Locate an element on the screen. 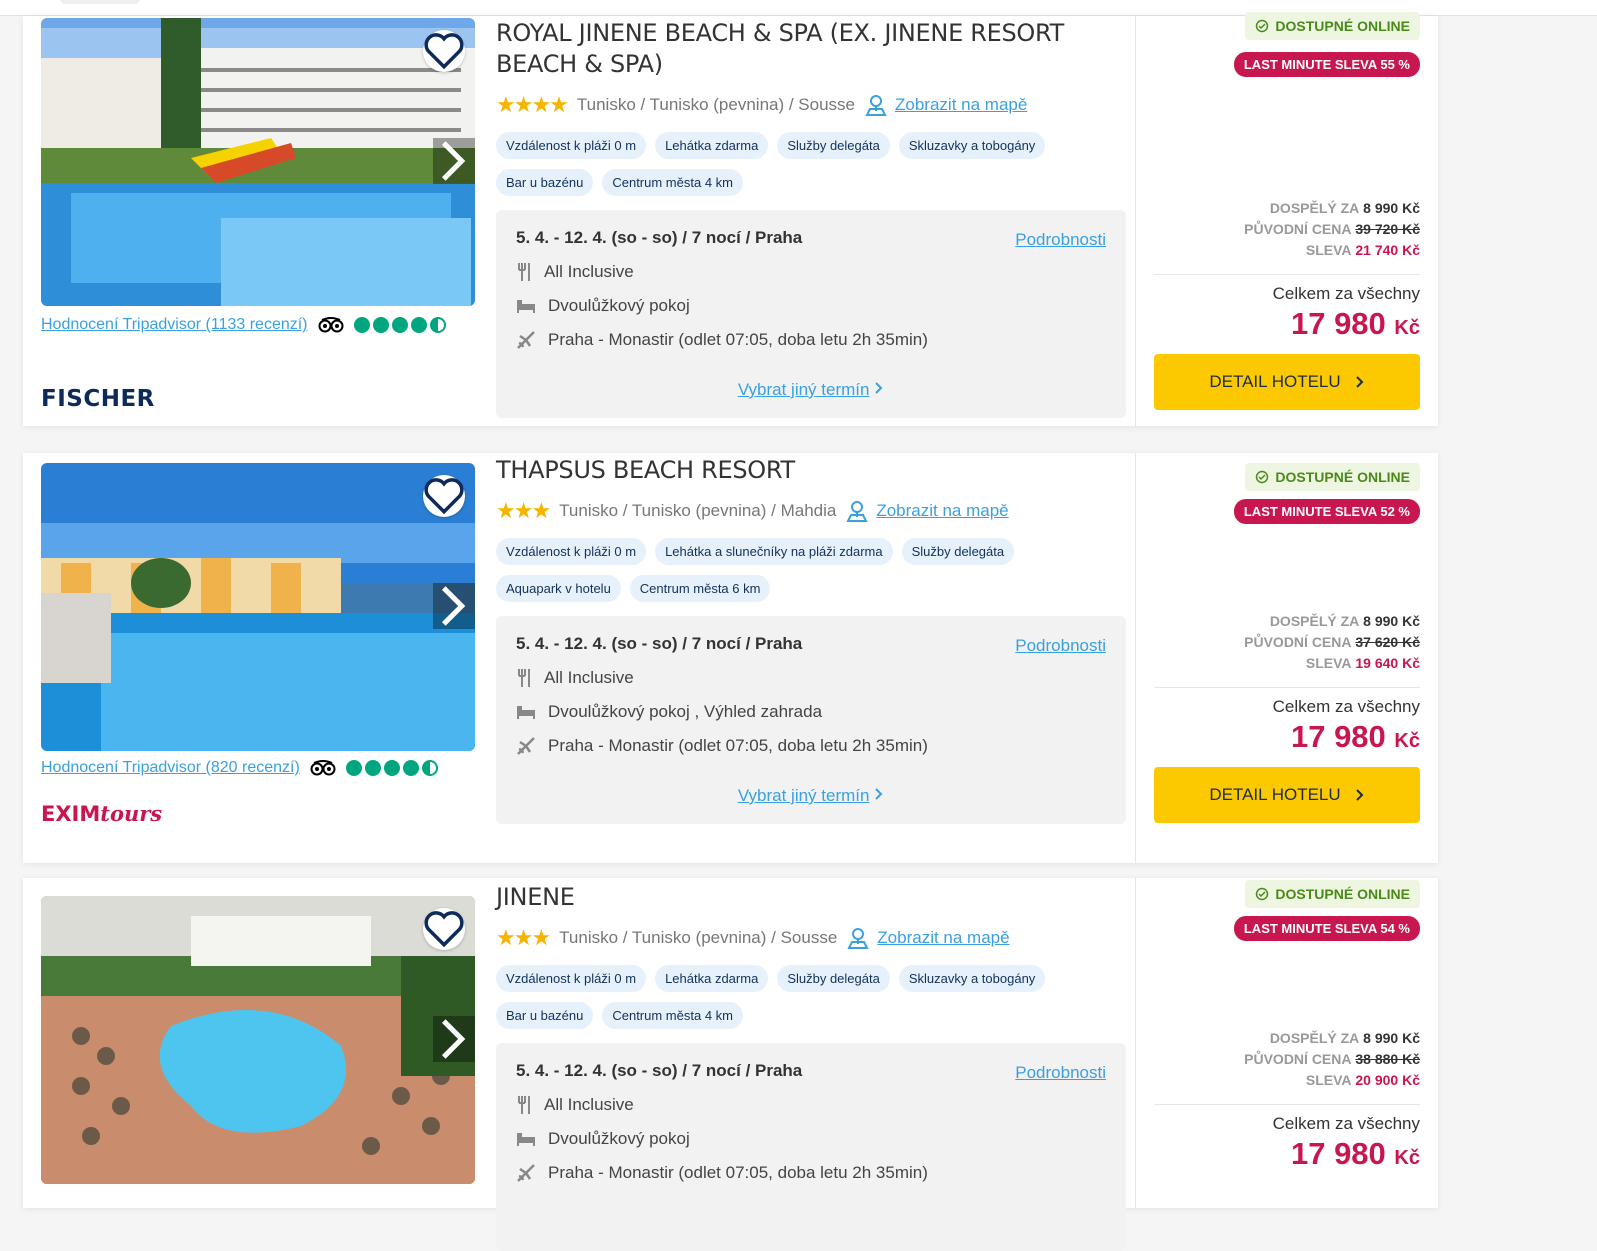  tripadvisor-rating: Hodnocení Tripadvisor (1133 recenzí) is located at coordinates (243, 325).